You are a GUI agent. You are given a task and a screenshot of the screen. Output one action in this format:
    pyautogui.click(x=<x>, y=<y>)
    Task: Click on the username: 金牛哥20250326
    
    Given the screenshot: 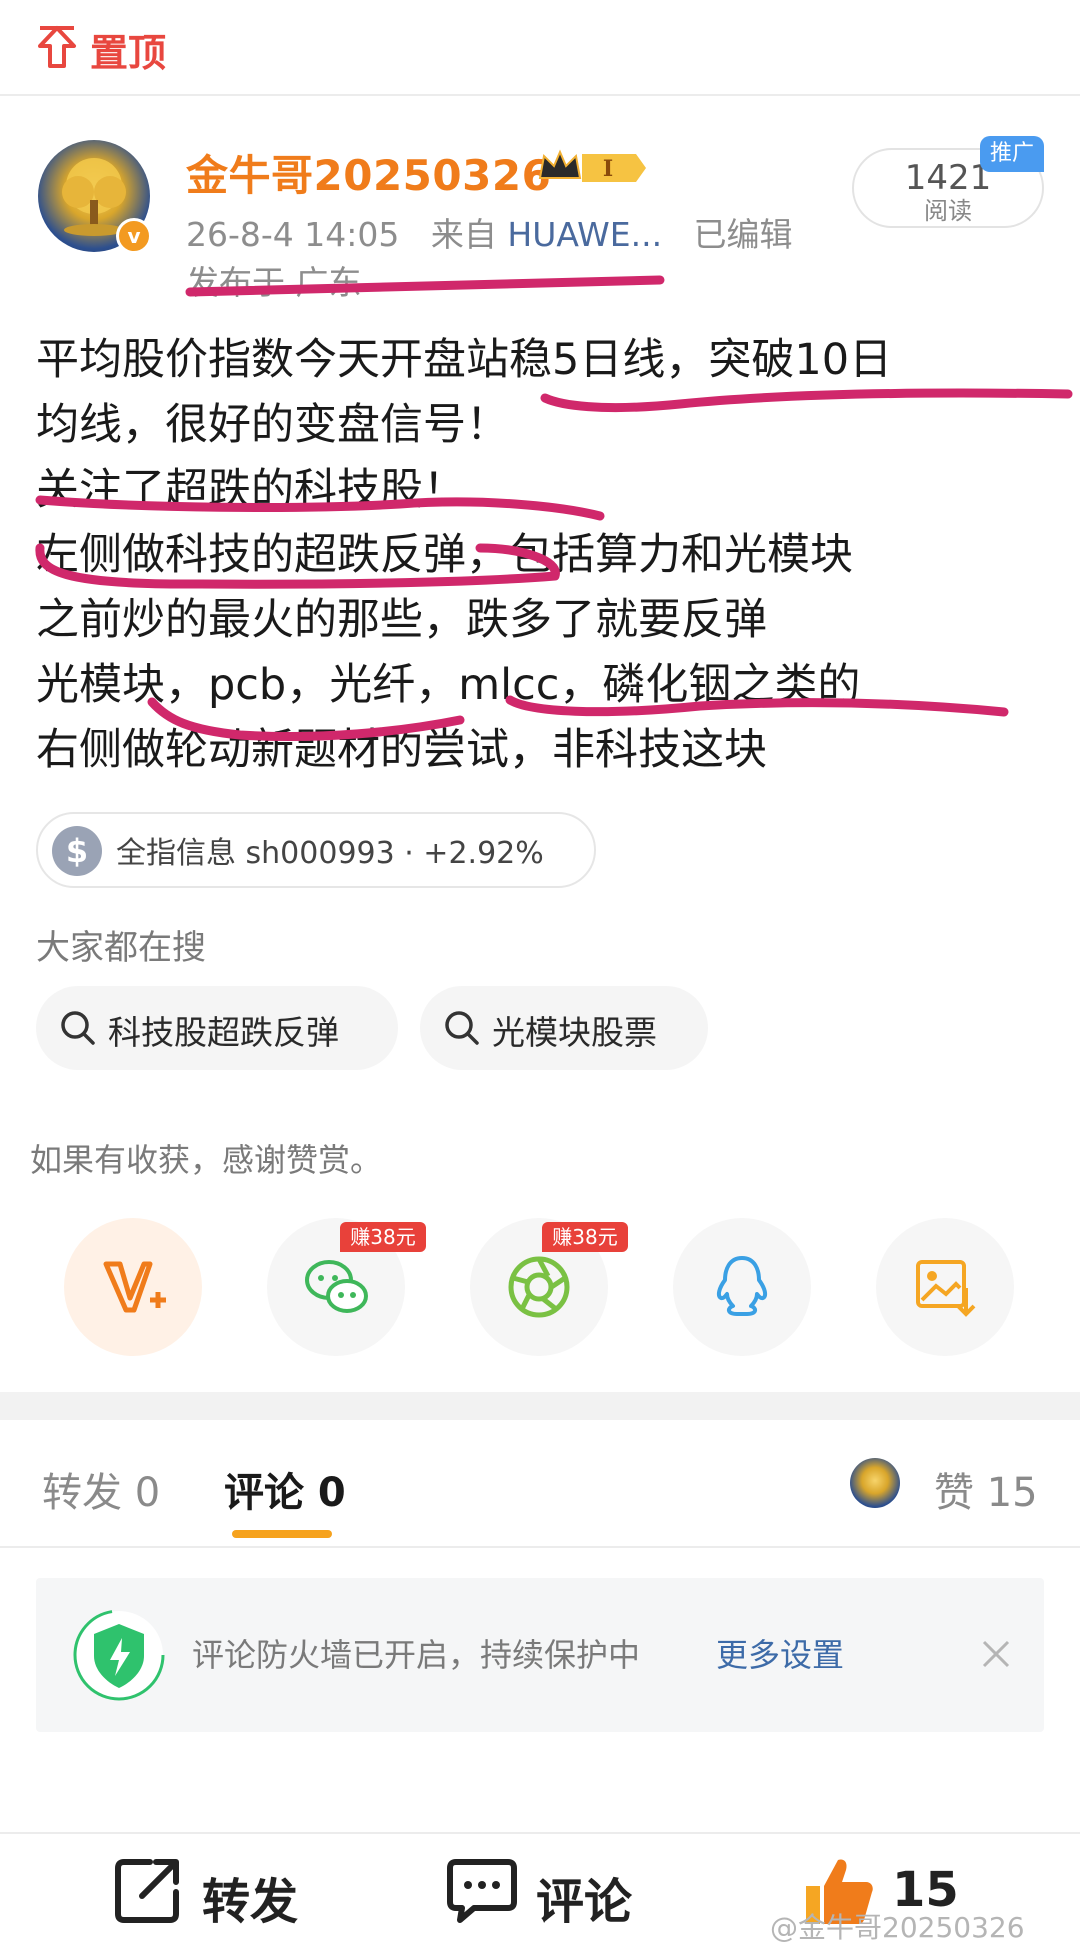 What is the action you would take?
    pyautogui.click(x=368, y=172)
    